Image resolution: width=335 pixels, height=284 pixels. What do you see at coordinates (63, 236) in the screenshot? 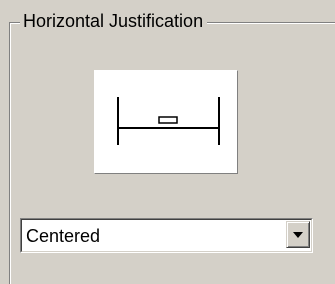
I see `dropdown-selected-value: Centered` at bounding box center [63, 236].